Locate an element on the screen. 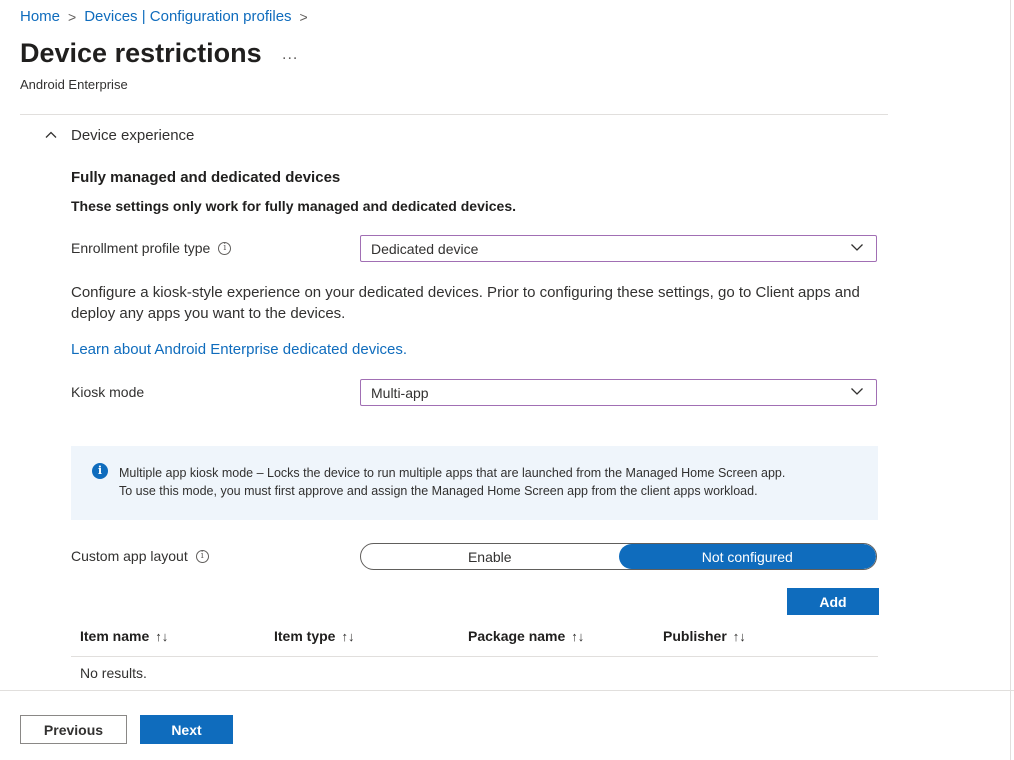 This screenshot has height=760, width=1014. enrollment-profile-label-text: Enrollment profile type is located at coordinates (141, 248).